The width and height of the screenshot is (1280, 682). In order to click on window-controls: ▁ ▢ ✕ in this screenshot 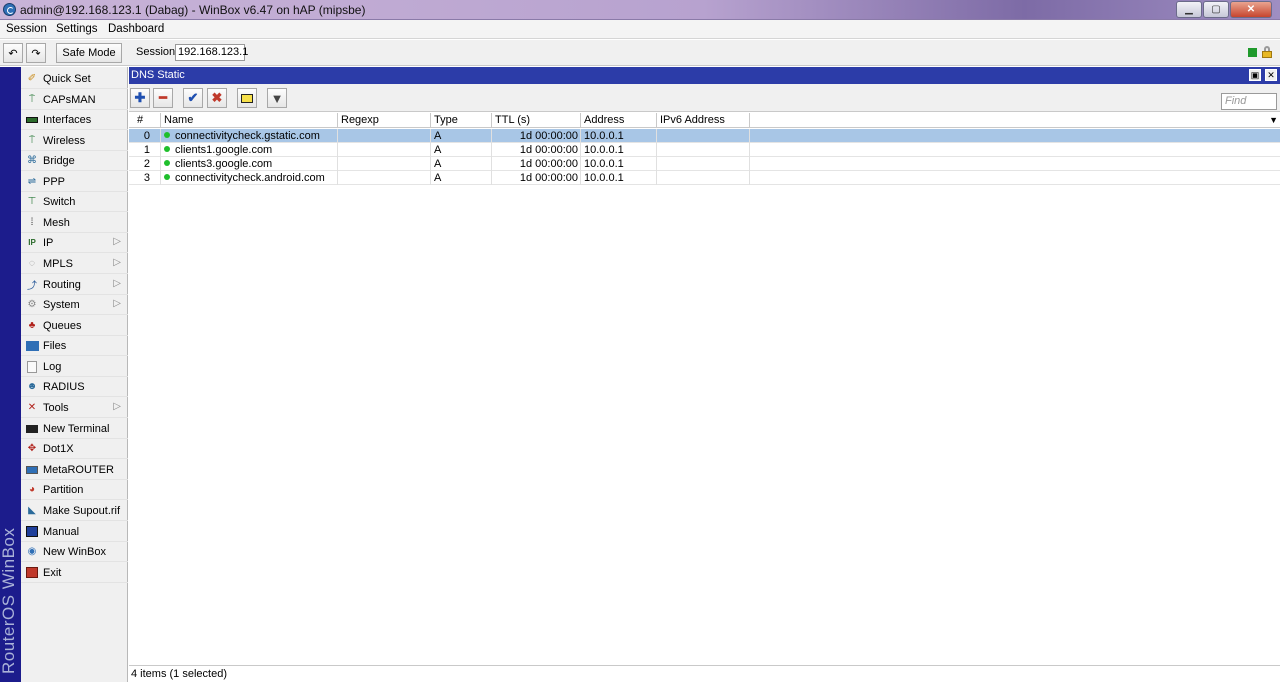, I will do `click(1224, 9)`.